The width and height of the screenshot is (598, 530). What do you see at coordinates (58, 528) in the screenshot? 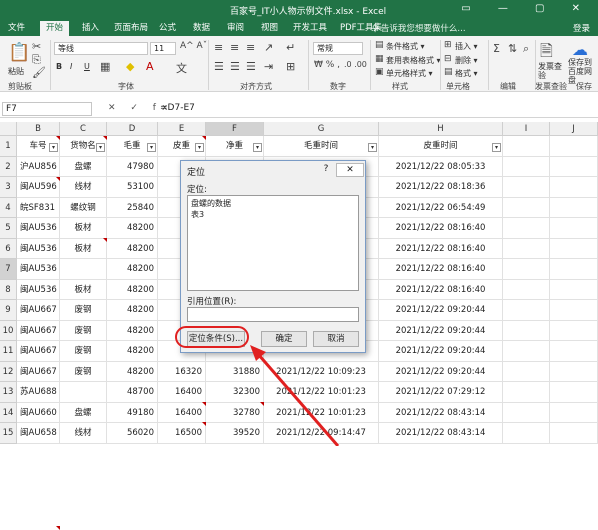
I see `comment-marker-icon` at bounding box center [58, 528].